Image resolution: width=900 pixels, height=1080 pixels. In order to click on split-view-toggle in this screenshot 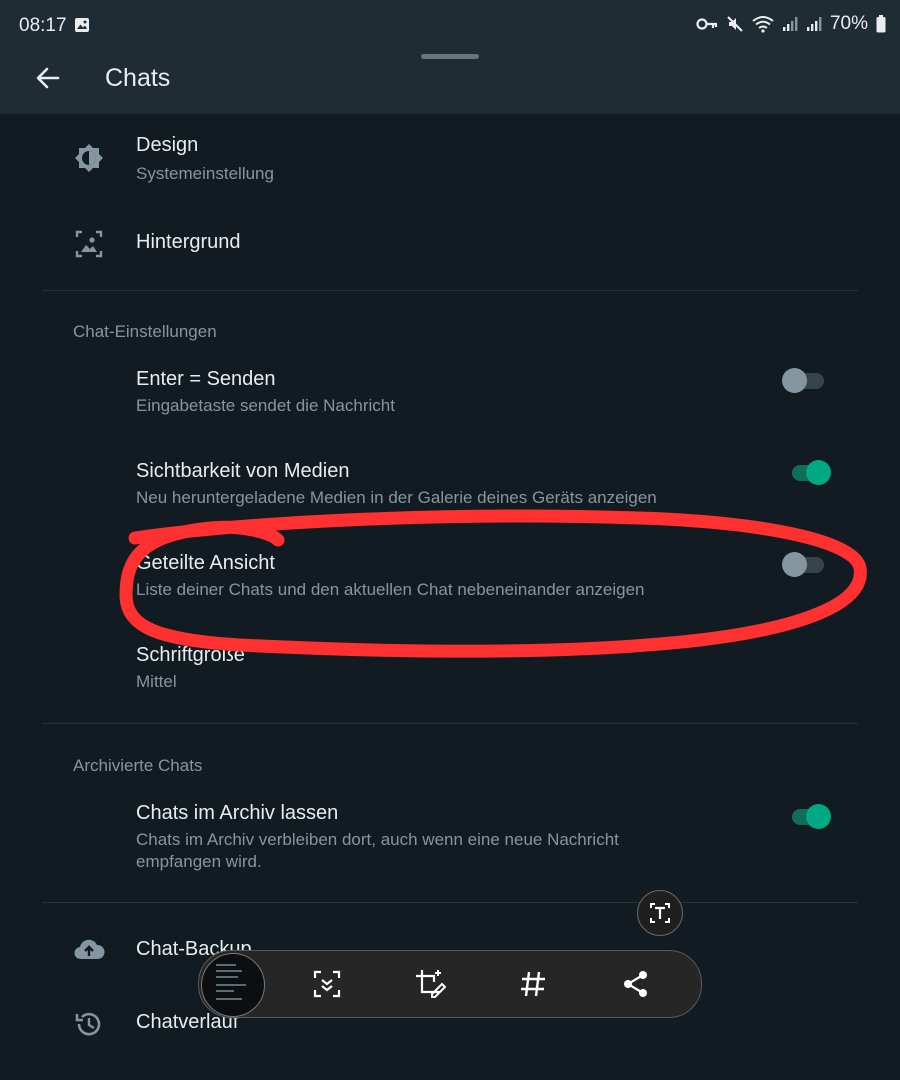, I will do `click(804, 564)`.